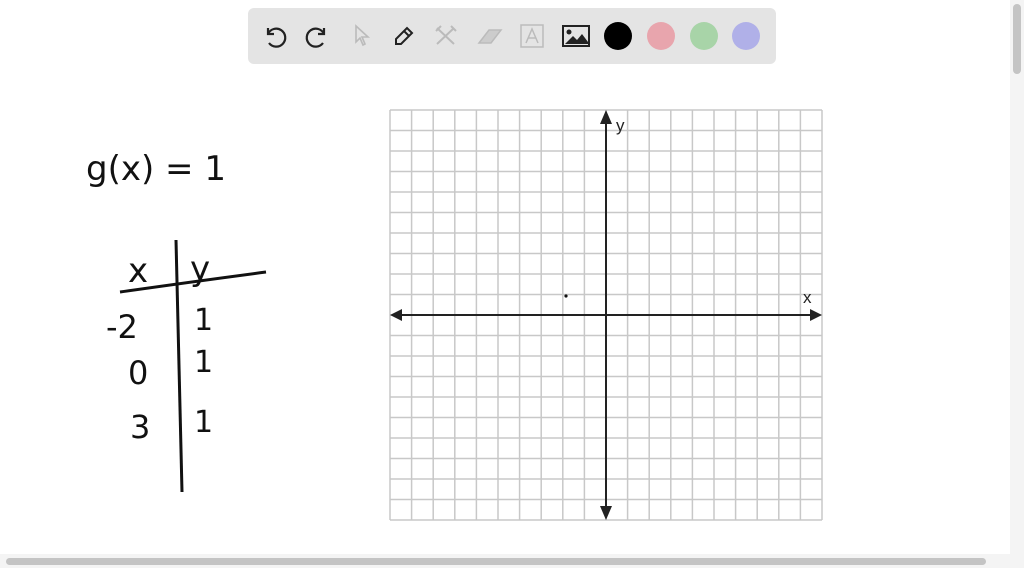  What do you see at coordinates (566, 296) in the screenshot?
I see `stray-dot` at bounding box center [566, 296].